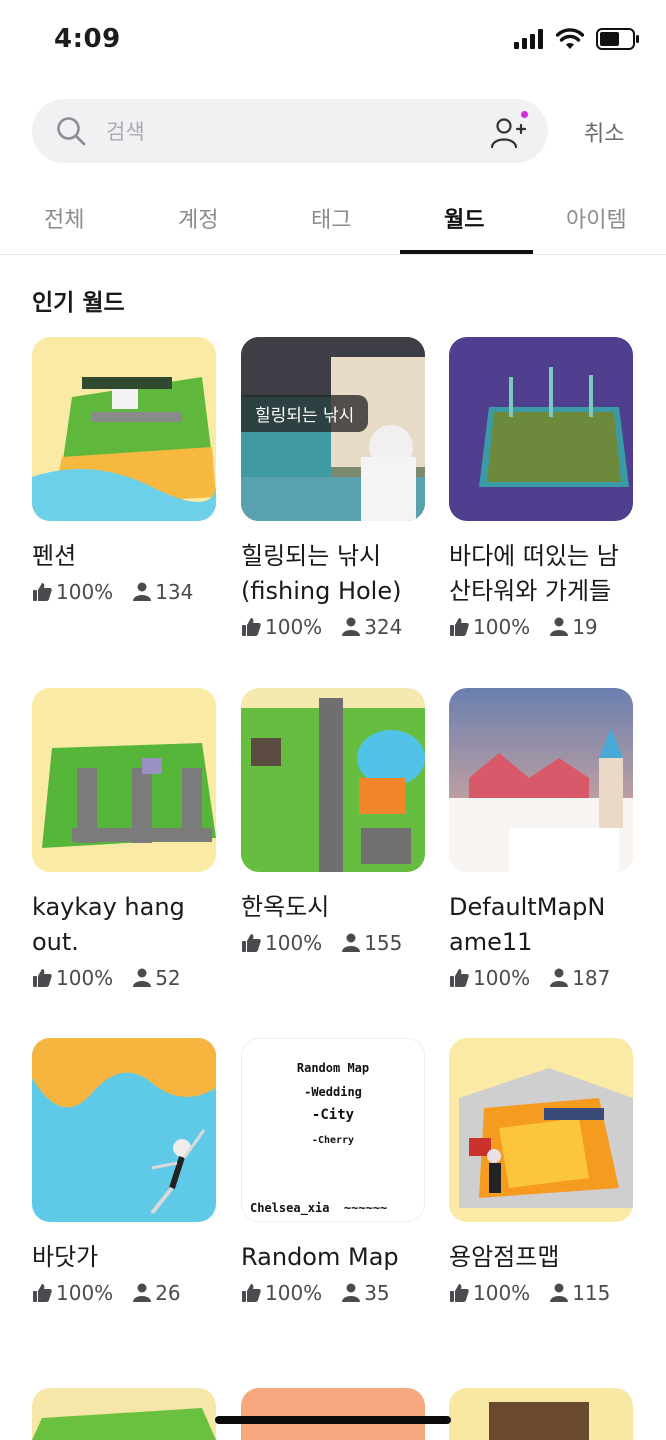 Image resolution: width=666 pixels, height=1440 pixels. I want to click on world-card: 바다에 떠있는 남 산타워와 가게들 100% 19, so click(542, 488).